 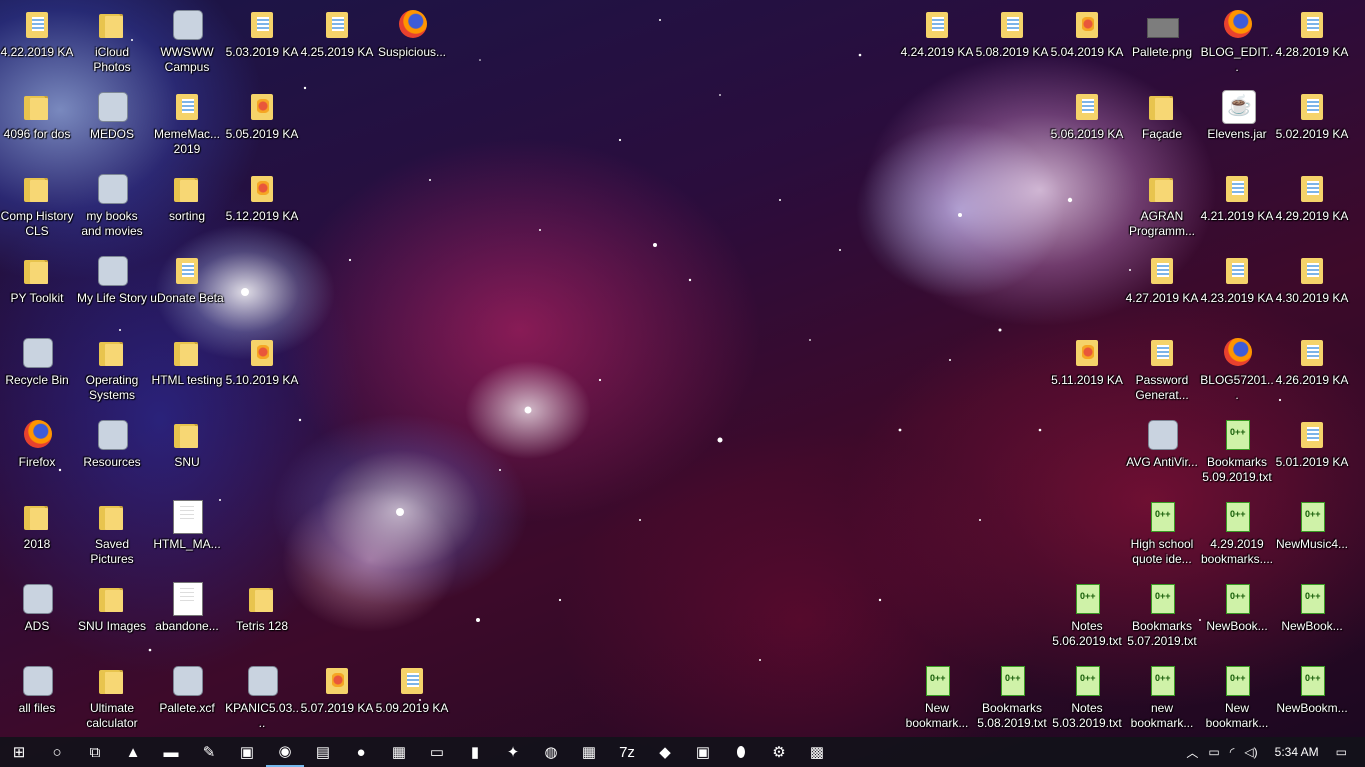 I want to click on desktop-icon: 5.06.2019 KA, so click(x=1087, y=116).